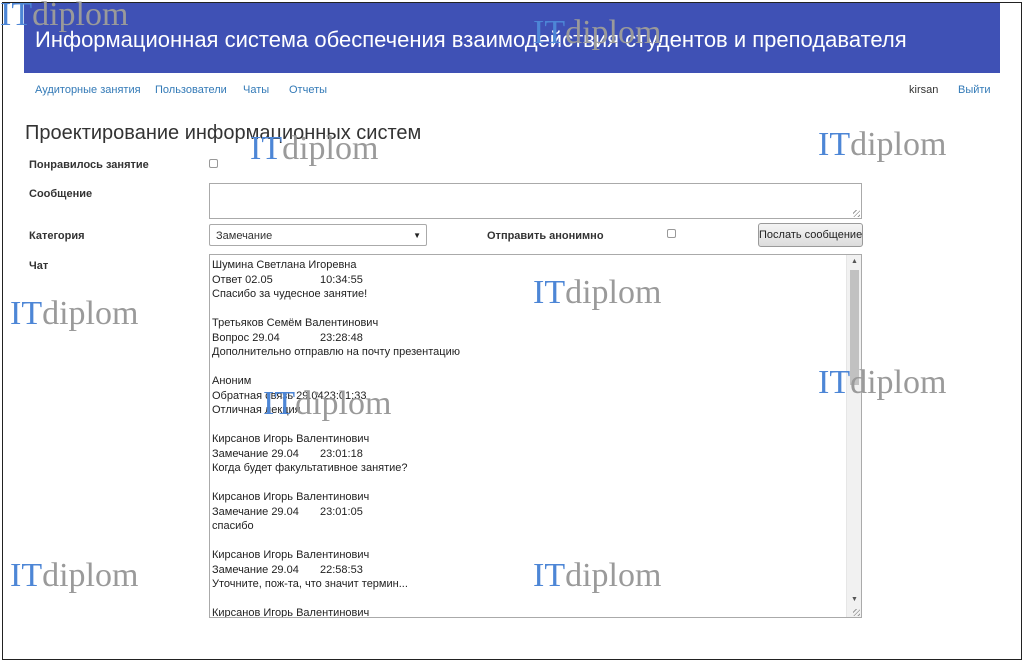 The width and height of the screenshot is (1026, 664). I want to click on liked-label: Понравилось занятие, so click(89, 165).